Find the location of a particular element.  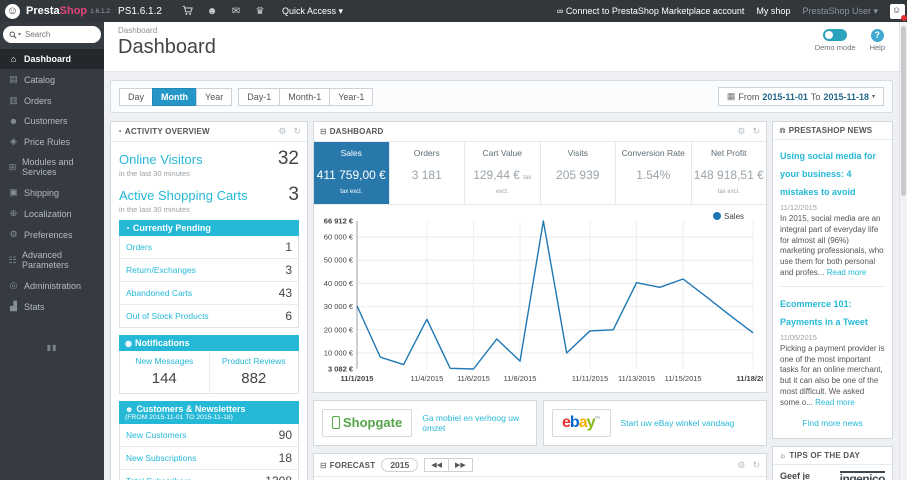

kpi-cart-value: Cart Value 129,44 € tax excl. is located at coordinates (503, 173).